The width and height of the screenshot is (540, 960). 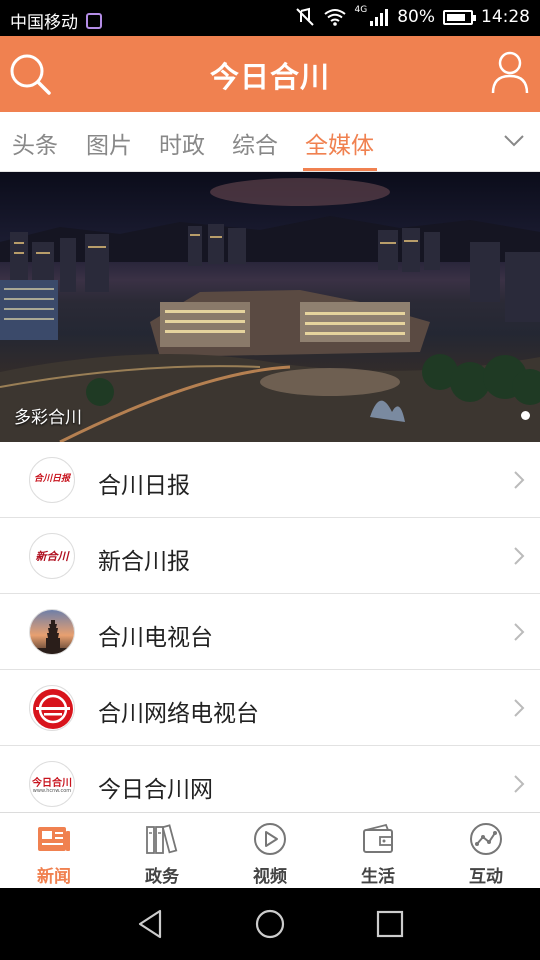 I want to click on gallery-notification-icon, so click(x=94, y=20).